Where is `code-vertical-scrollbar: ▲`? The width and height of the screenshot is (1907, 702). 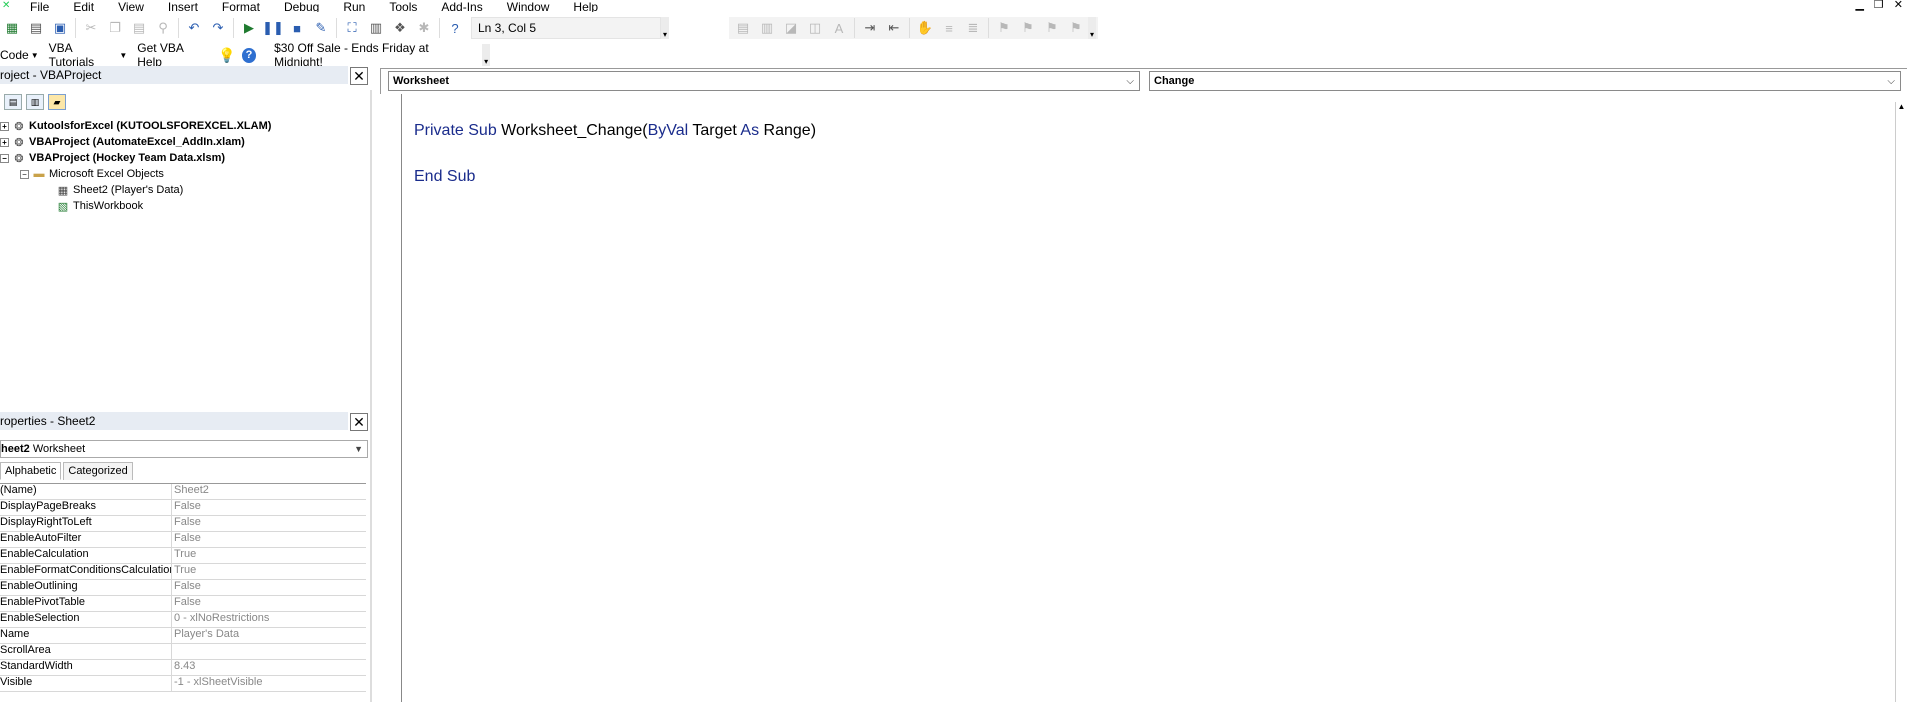
code-vertical-scrollbar: ▲ is located at coordinates (1901, 402).